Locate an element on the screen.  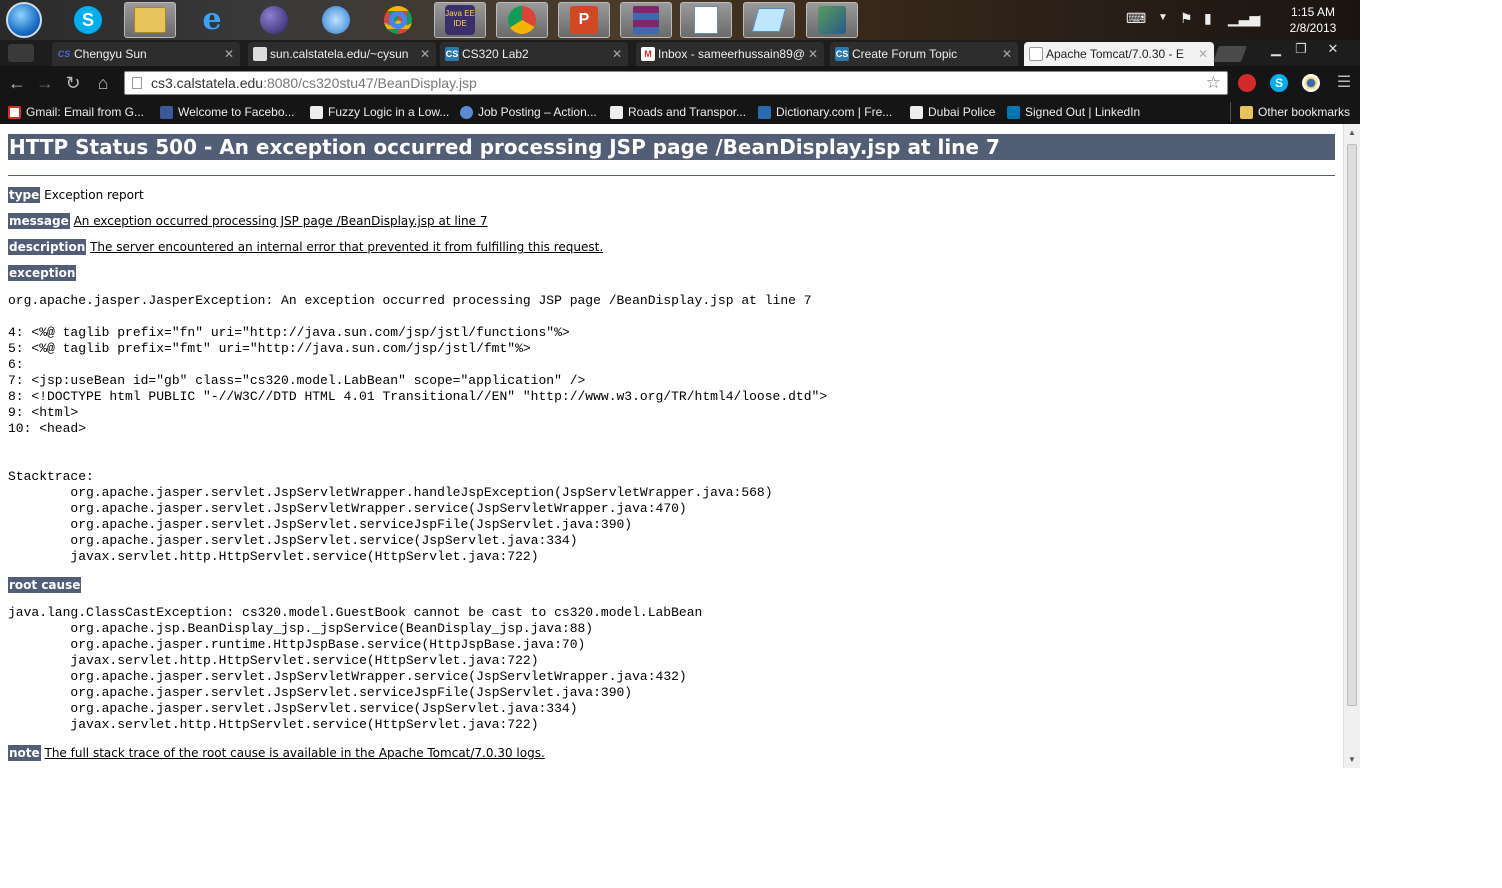
taskbar-java-ee-ide: Java EE IDE is located at coordinates (460, 20).